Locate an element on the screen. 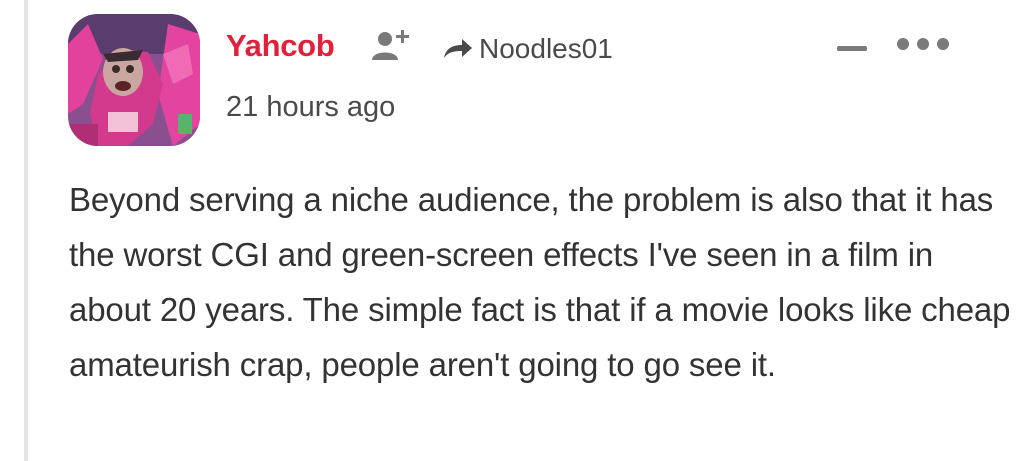 This screenshot has width=1024, height=461. avatar is located at coordinates (134, 80).